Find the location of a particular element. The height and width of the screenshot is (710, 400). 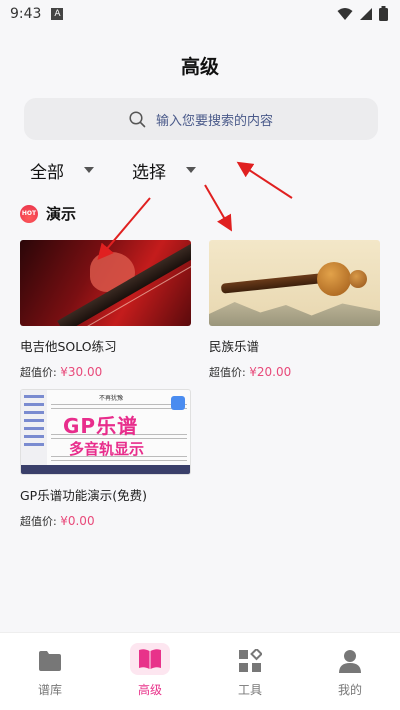

wifi-icon is located at coordinates (345, 13).